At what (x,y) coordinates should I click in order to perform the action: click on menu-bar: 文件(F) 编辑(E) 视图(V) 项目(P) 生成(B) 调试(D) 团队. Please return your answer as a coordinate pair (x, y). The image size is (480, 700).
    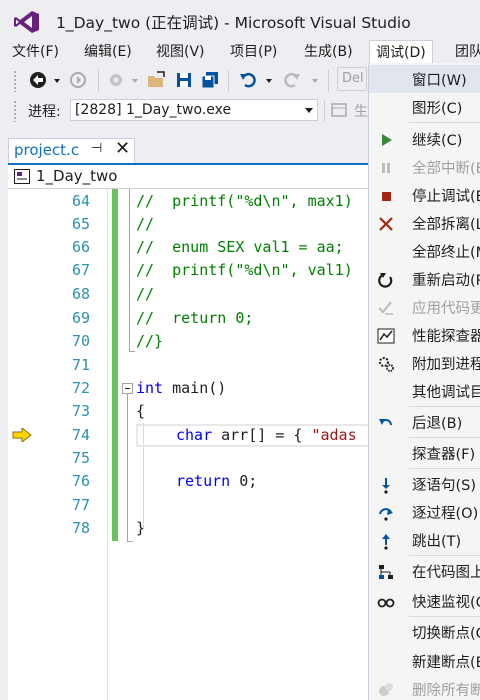
    Looking at the image, I should click on (240, 52).